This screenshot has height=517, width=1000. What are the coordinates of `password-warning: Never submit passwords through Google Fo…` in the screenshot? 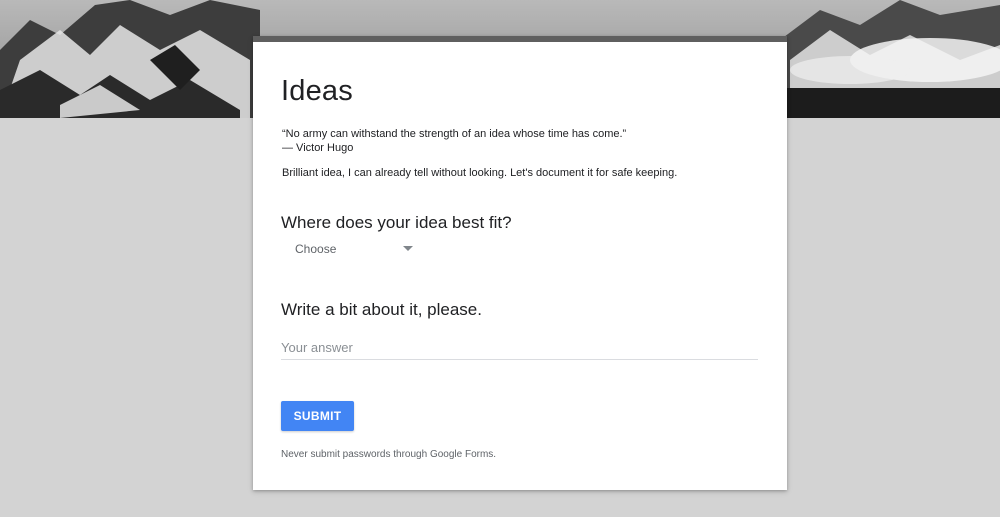 It's located at (389, 454).